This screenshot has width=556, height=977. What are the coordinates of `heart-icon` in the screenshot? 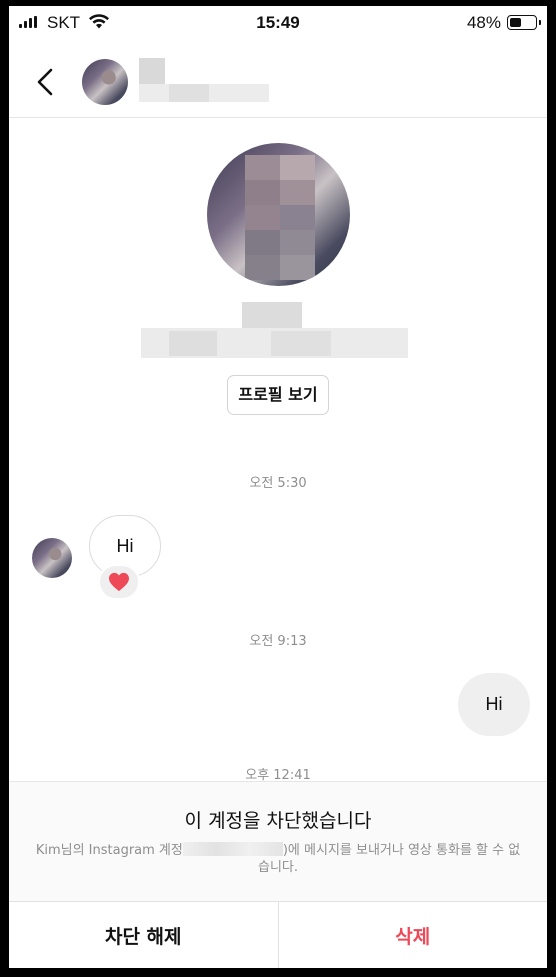 It's located at (119, 582).